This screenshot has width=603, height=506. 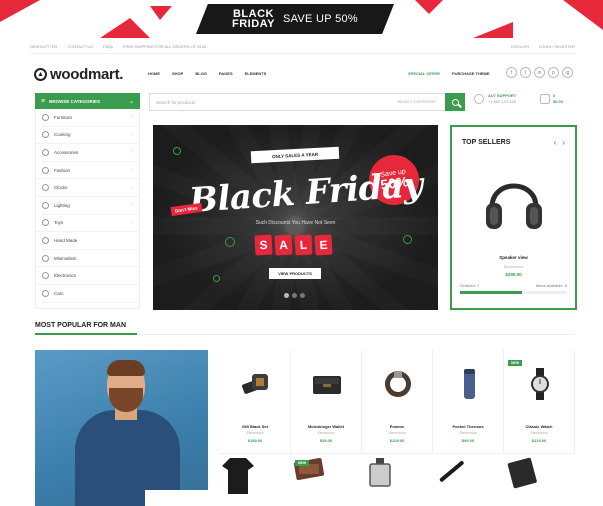 What do you see at coordinates (397, 440) in the screenshot?
I see `product-price: $129.00` at bounding box center [397, 440].